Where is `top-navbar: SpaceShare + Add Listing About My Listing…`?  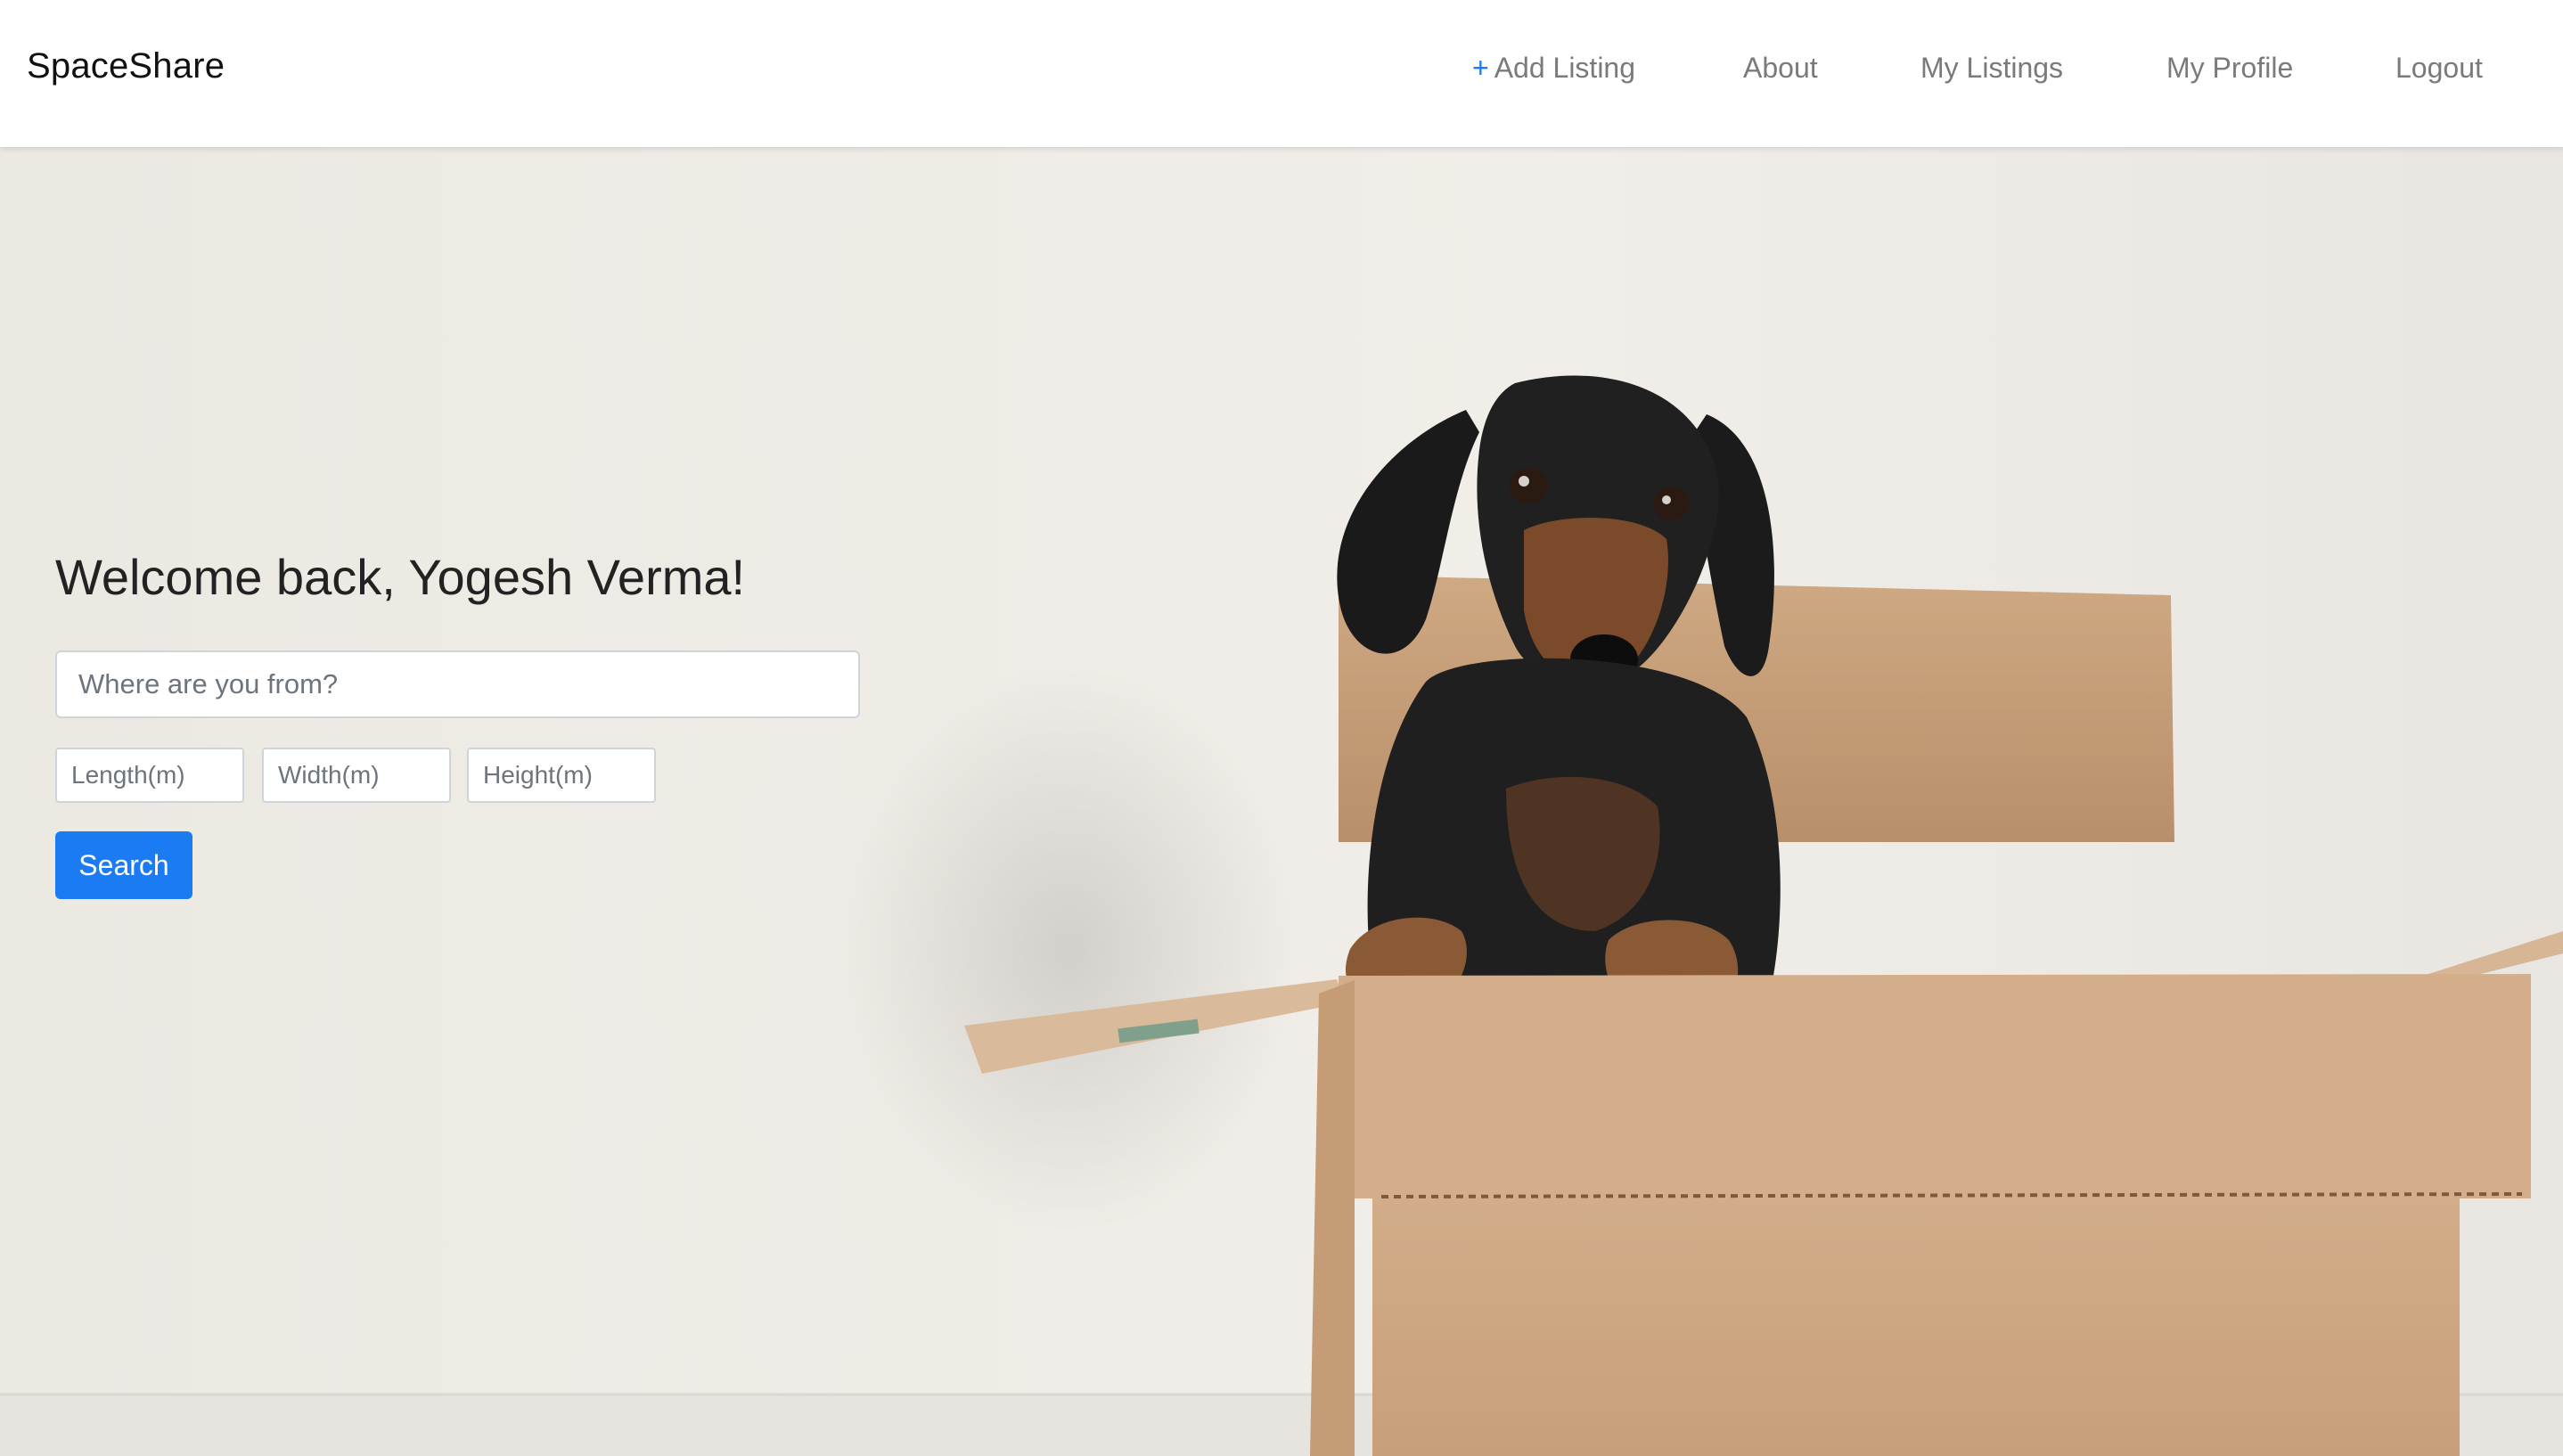 top-navbar: SpaceShare + Add Listing About My Listing… is located at coordinates (1281, 73).